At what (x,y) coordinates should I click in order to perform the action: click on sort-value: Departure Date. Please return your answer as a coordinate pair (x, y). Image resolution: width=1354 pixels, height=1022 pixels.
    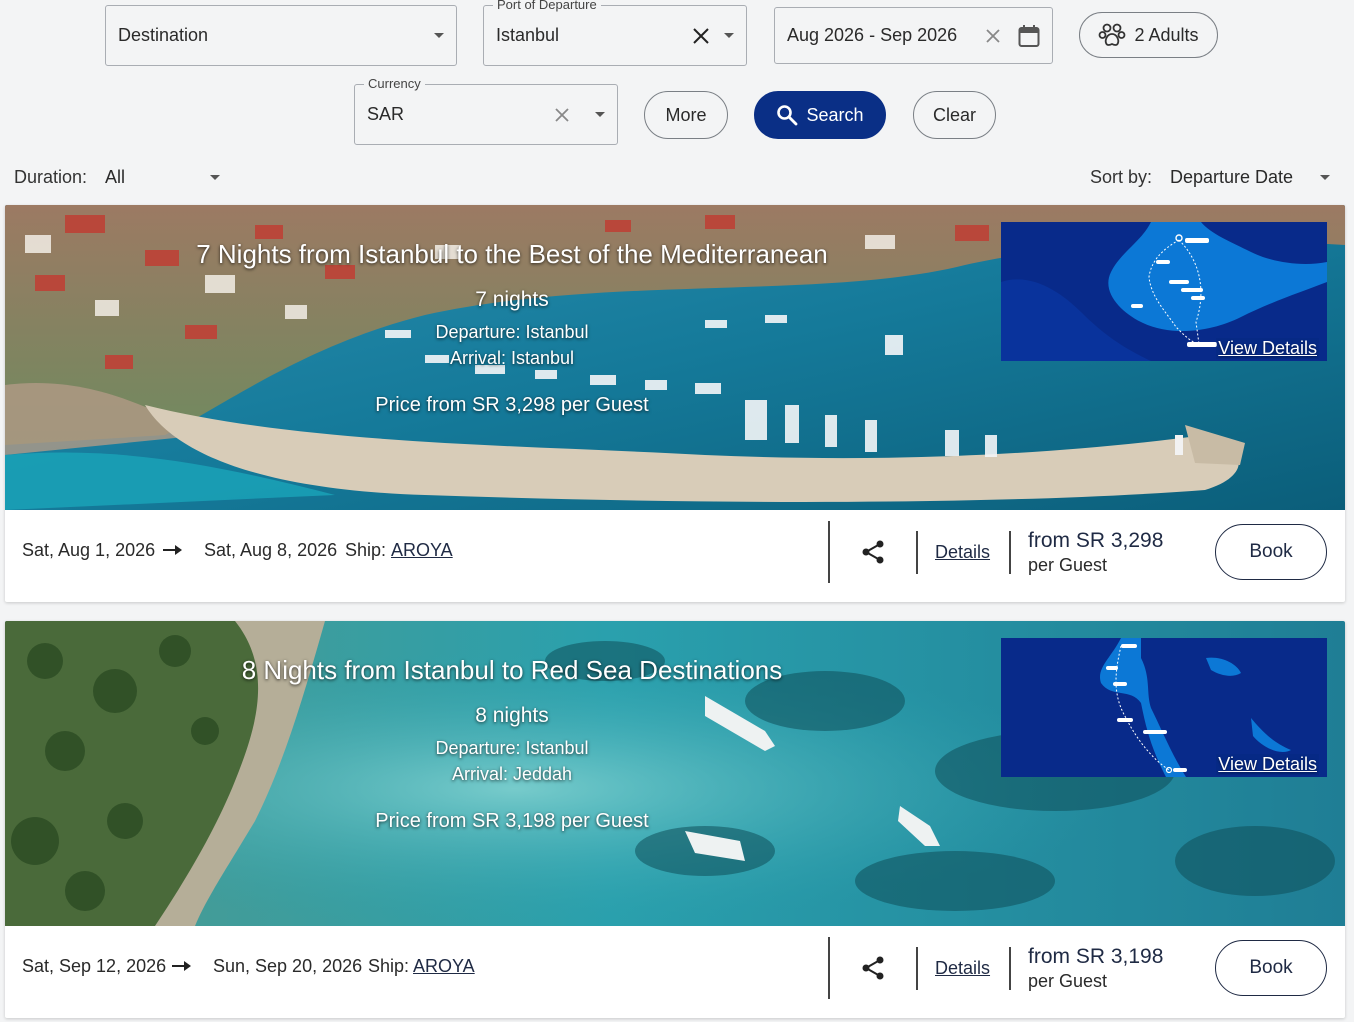
    Looking at the image, I should click on (1232, 176).